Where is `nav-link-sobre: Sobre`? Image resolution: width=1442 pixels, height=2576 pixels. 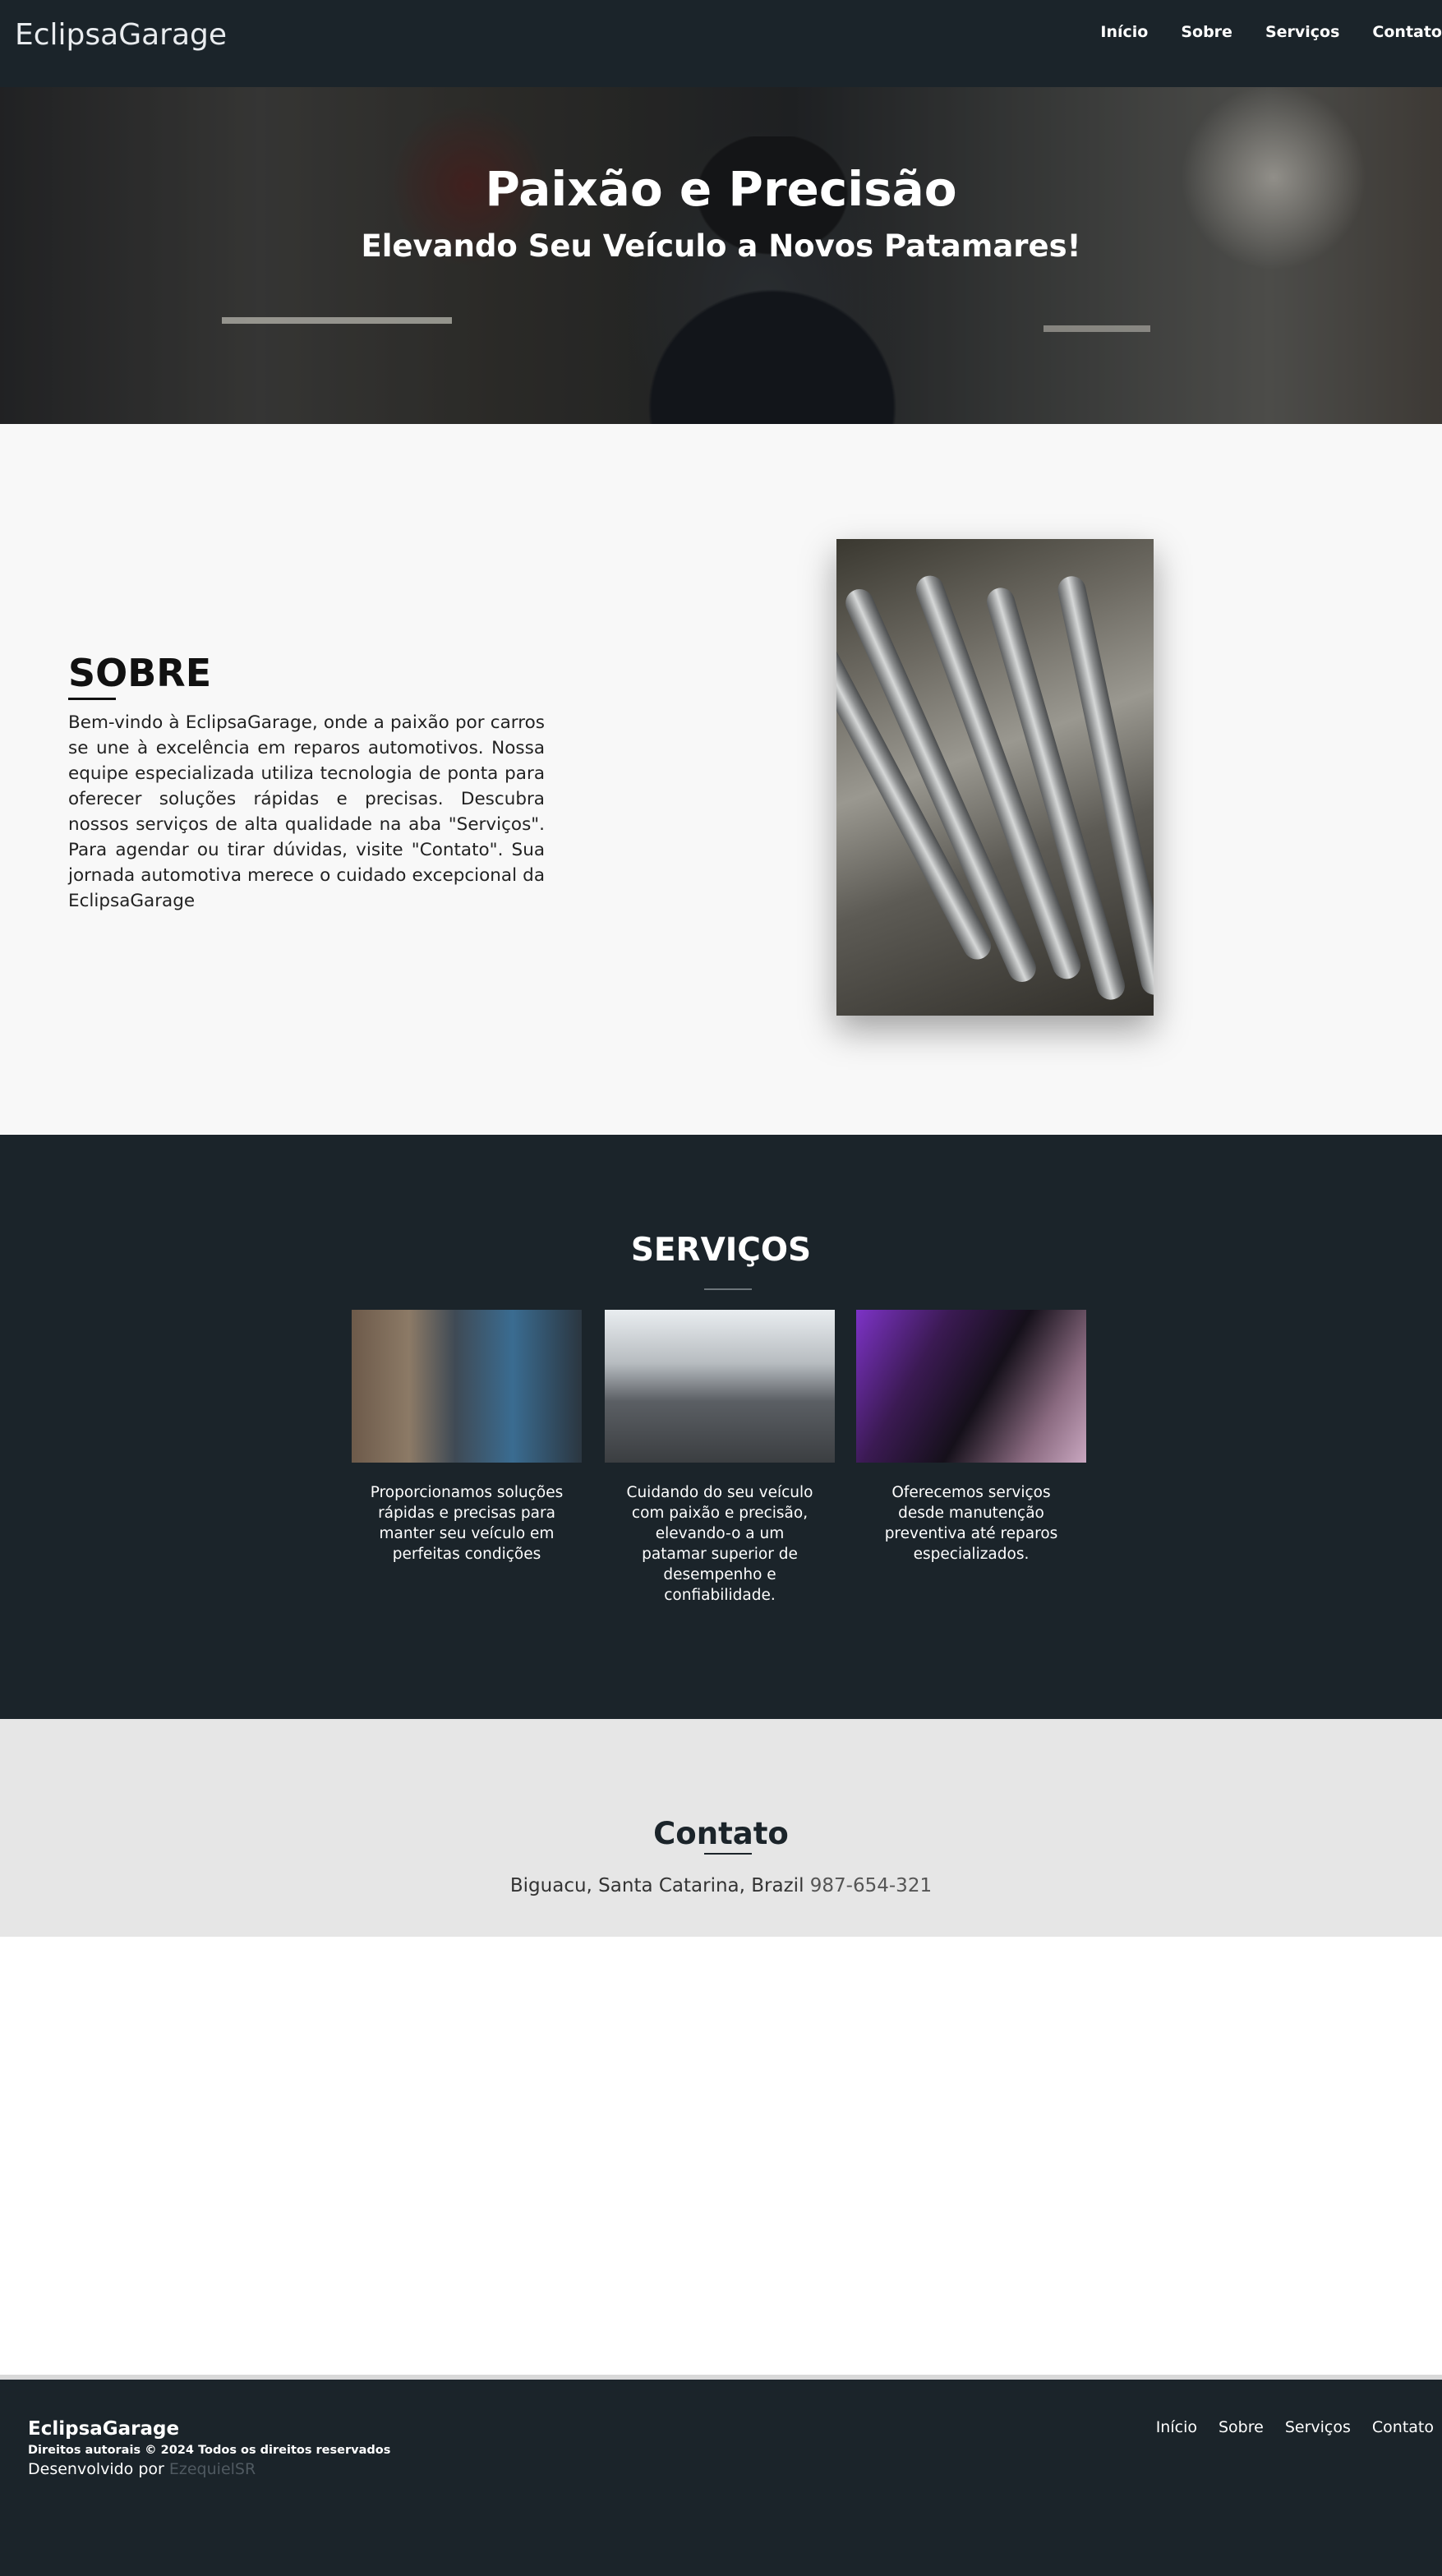 nav-link-sobre: Sobre is located at coordinates (1206, 32).